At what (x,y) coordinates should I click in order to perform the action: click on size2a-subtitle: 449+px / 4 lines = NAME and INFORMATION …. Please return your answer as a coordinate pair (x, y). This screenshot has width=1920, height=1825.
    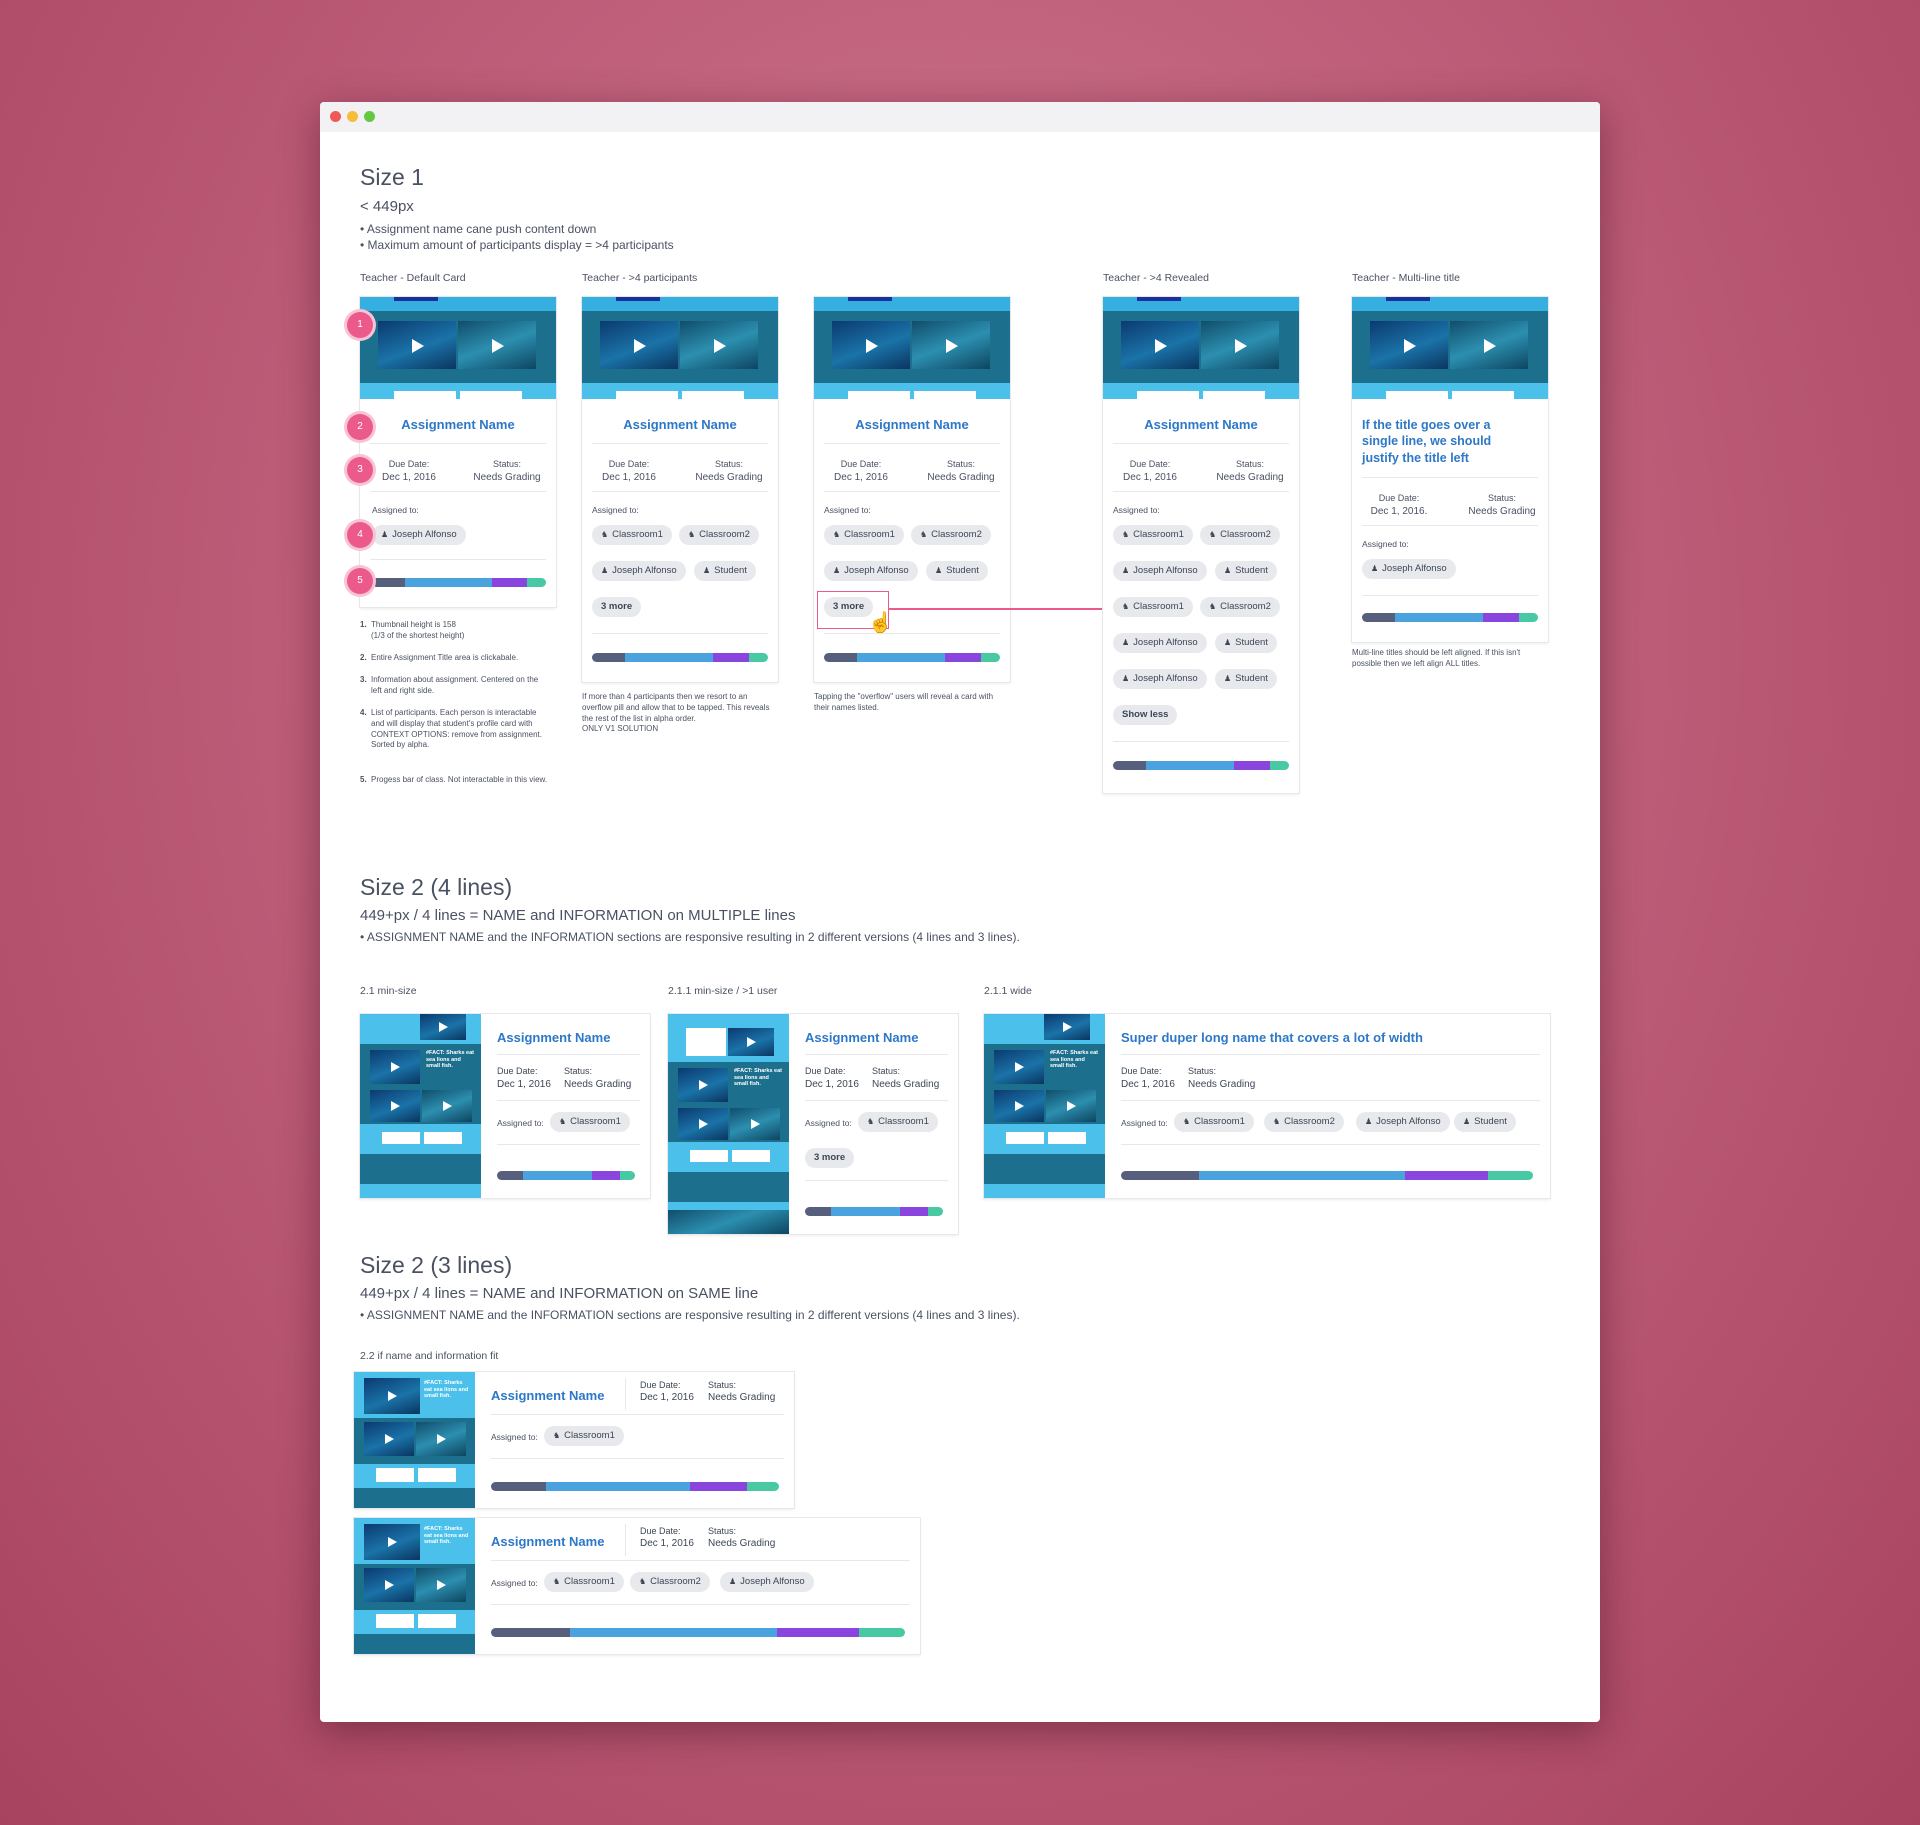
    Looking at the image, I should click on (578, 915).